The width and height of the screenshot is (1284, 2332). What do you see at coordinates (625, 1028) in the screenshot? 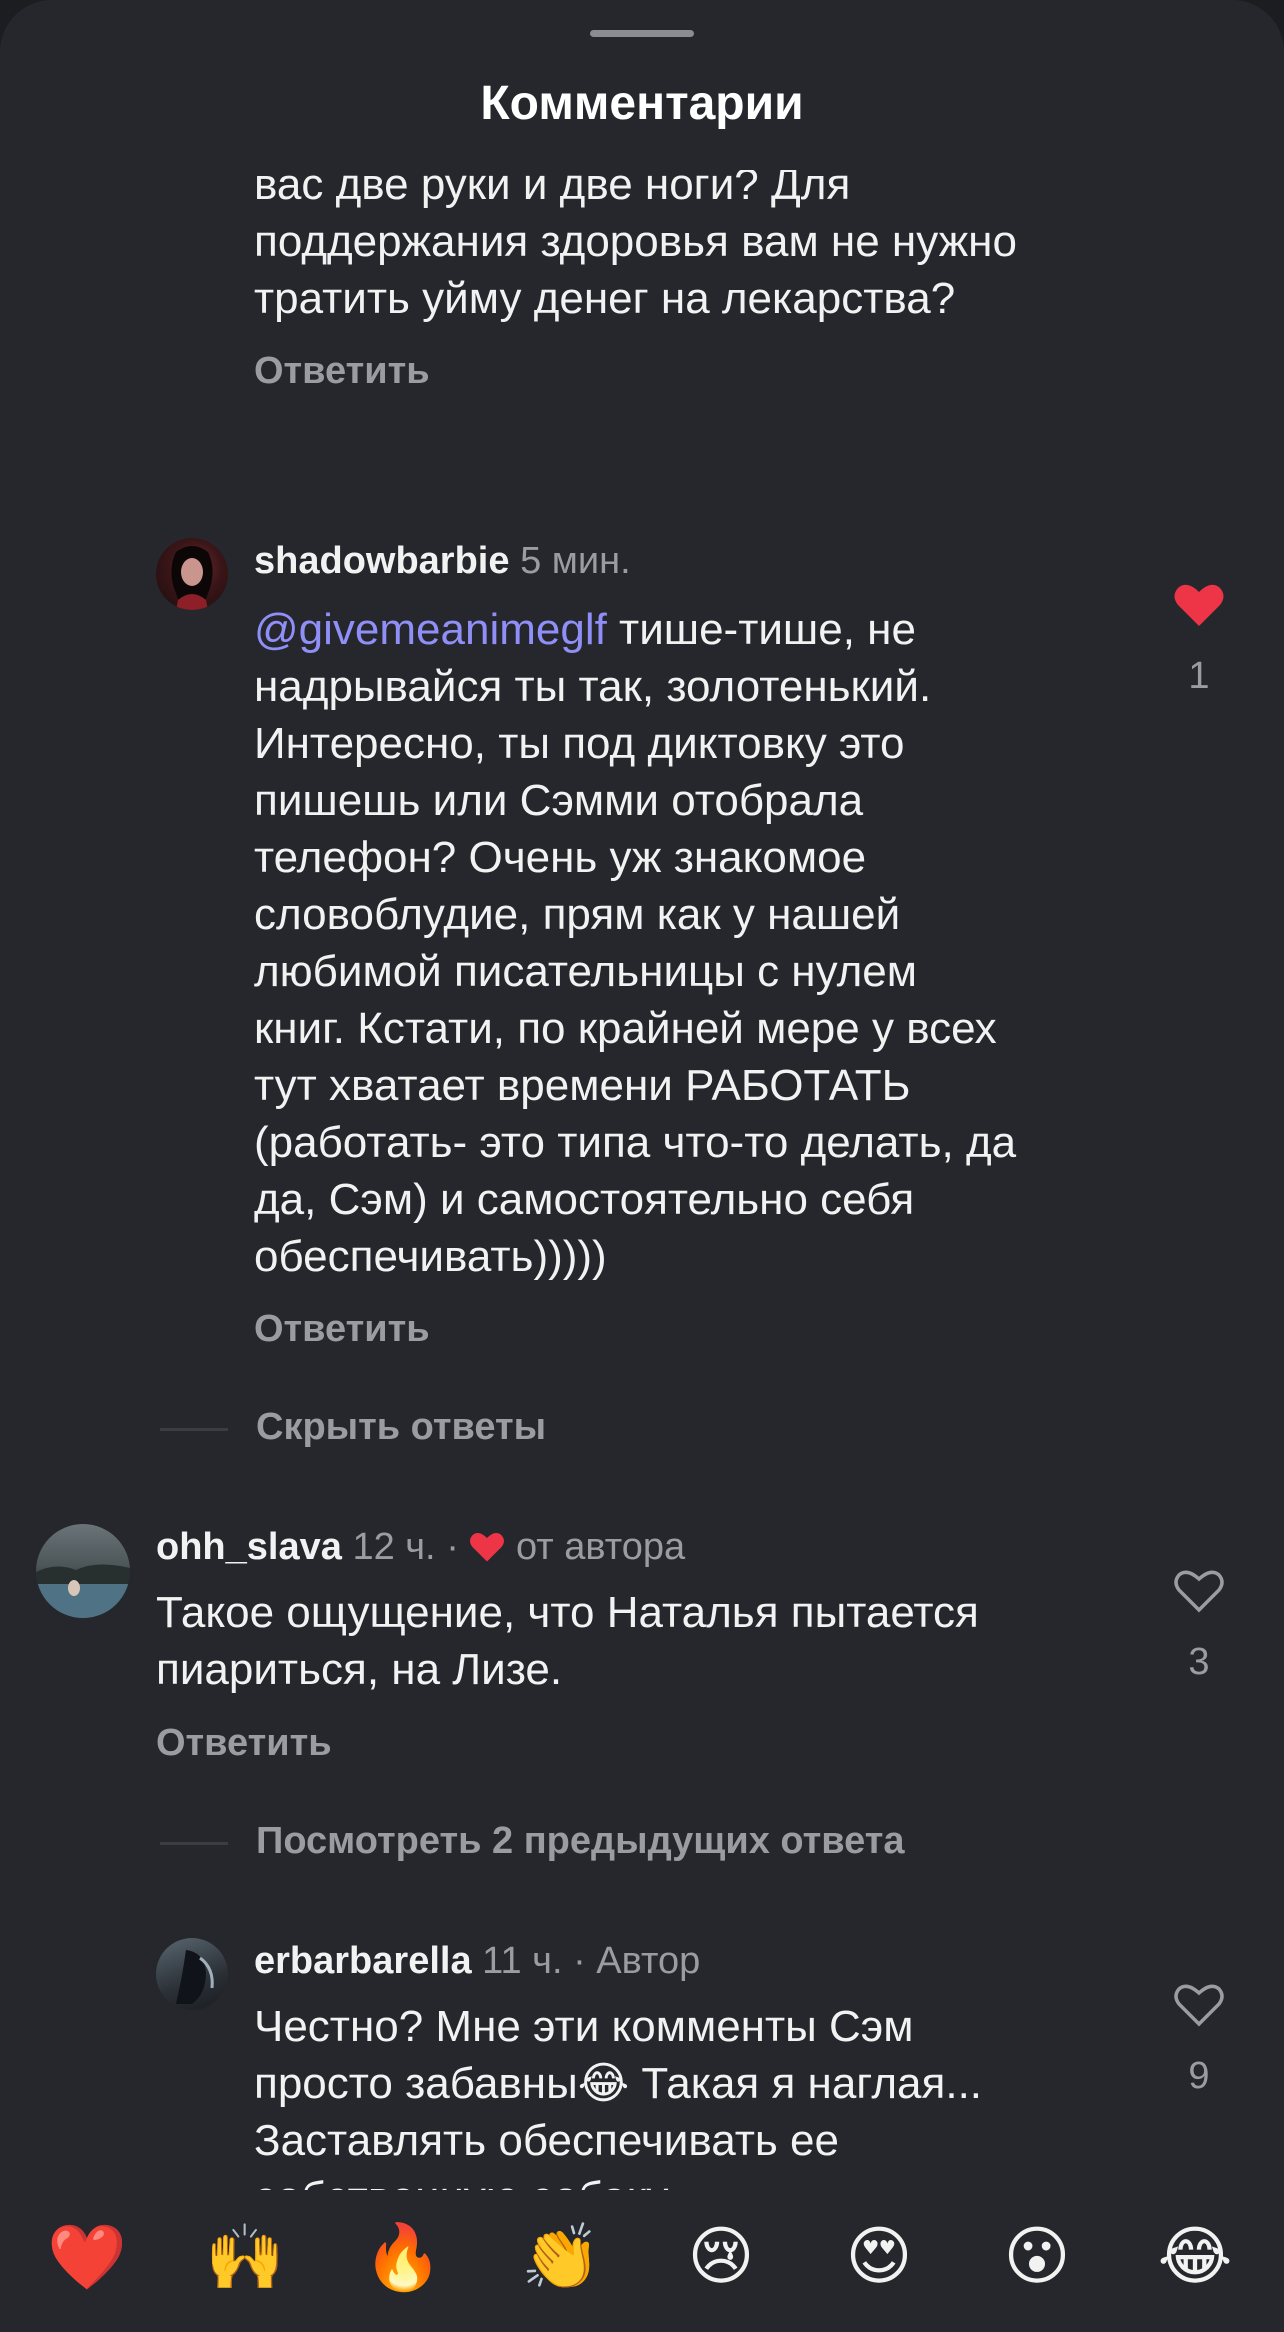
I see `comment-text-line: книг. Кстати, по крайней мере у всех` at bounding box center [625, 1028].